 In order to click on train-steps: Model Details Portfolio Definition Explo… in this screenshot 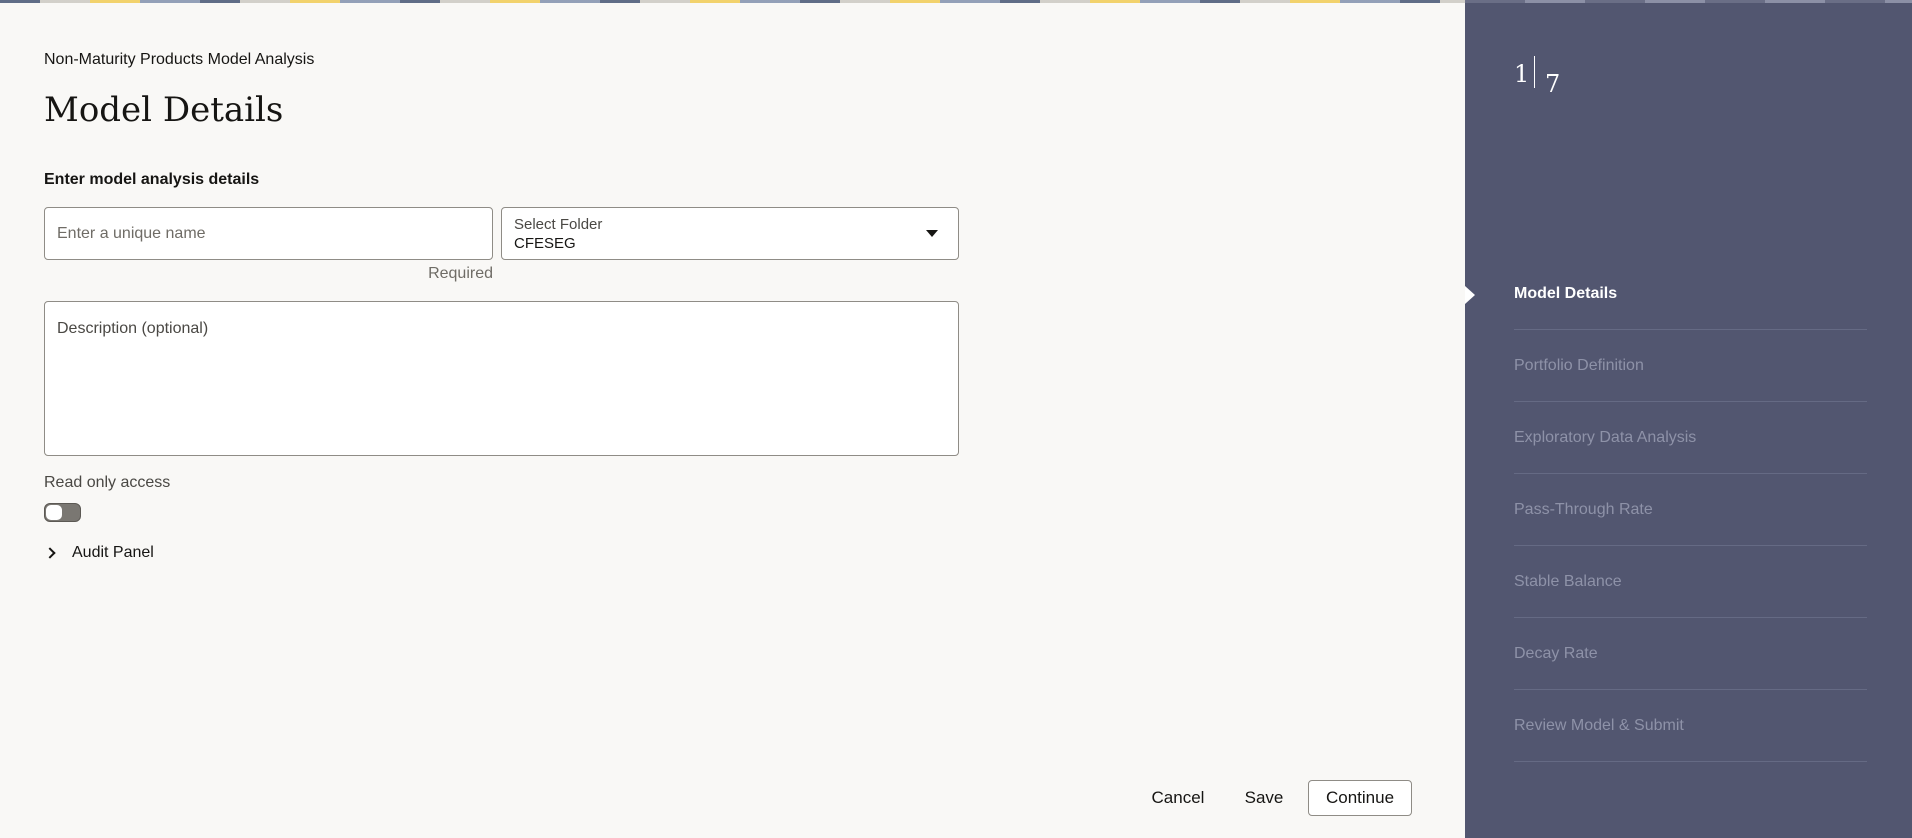, I will do `click(1690, 510)`.